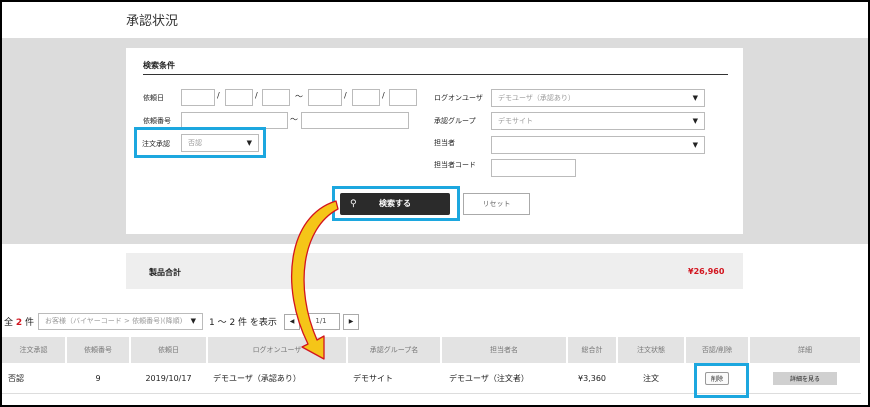  I want to click on annotation-arrow-icon, so click(315, 280).